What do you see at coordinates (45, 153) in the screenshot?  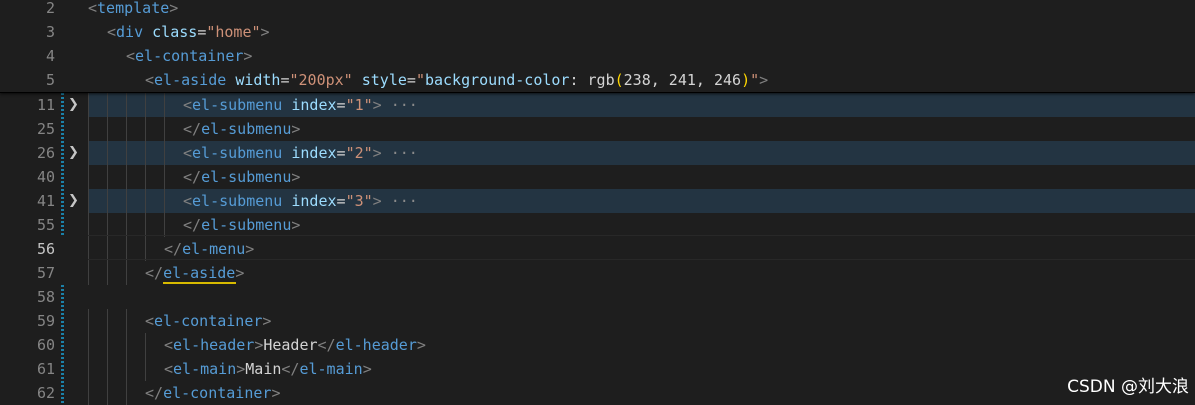 I see `line-number: 26` at bounding box center [45, 153].